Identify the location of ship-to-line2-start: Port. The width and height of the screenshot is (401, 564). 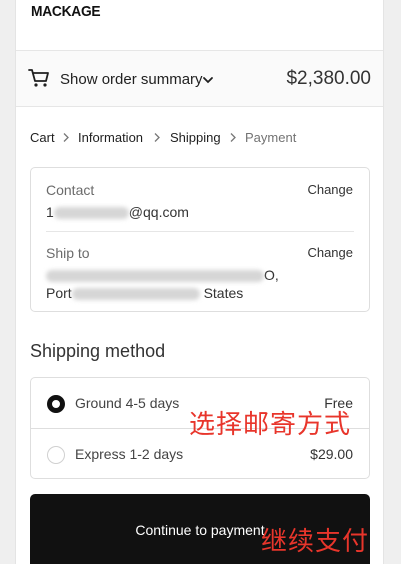
(59, 293).